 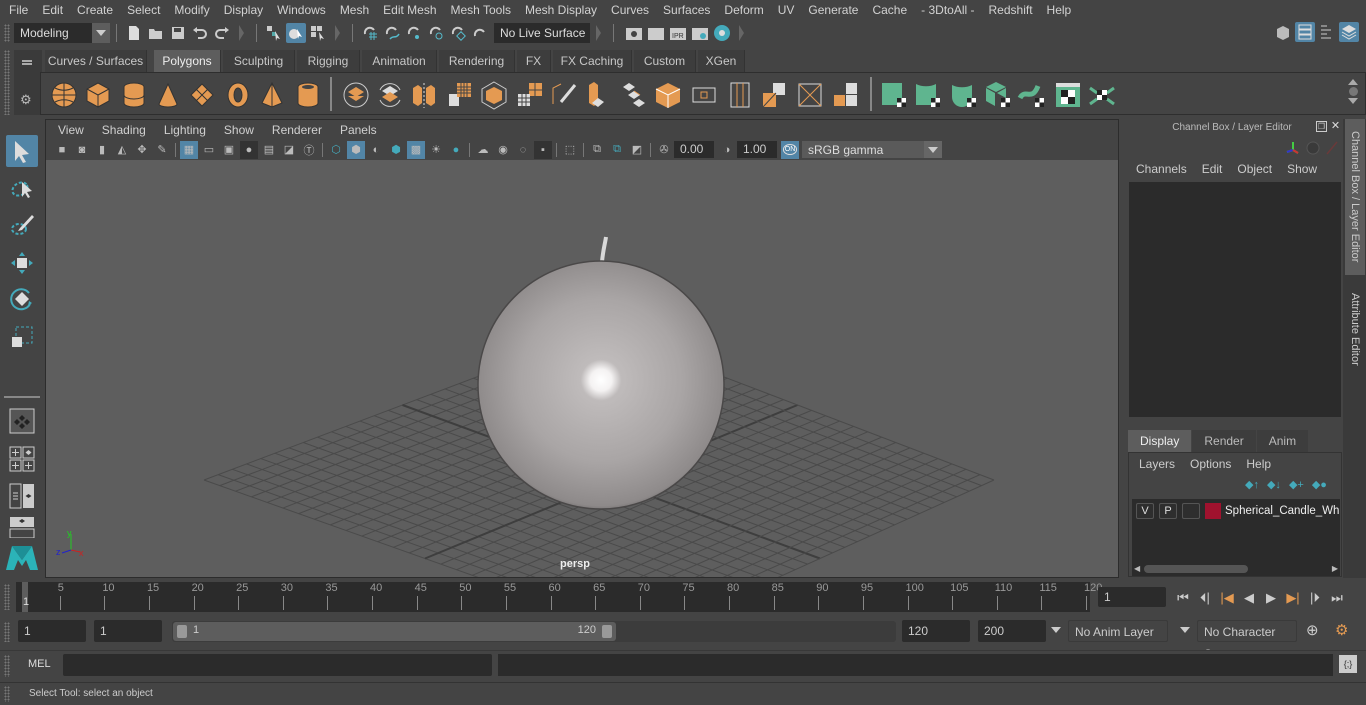 I want to click on play-forwards-button: ▶, so click(x=1271, y=598).